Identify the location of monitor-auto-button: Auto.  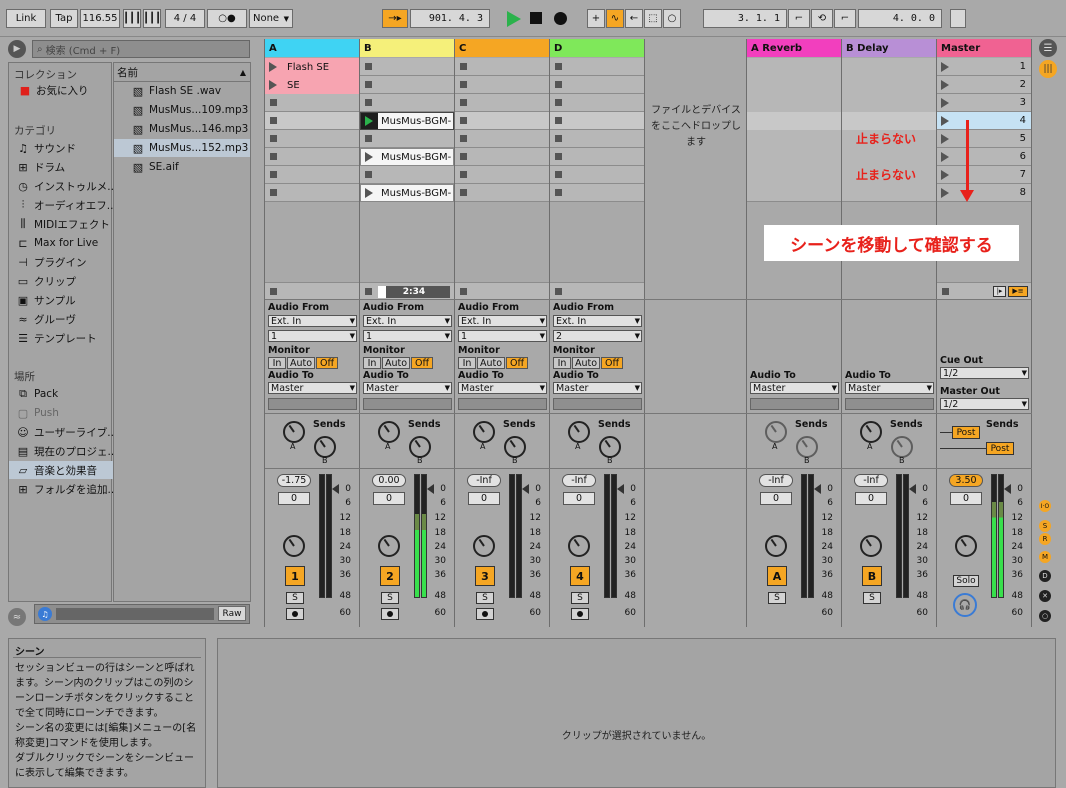
(301, 363).